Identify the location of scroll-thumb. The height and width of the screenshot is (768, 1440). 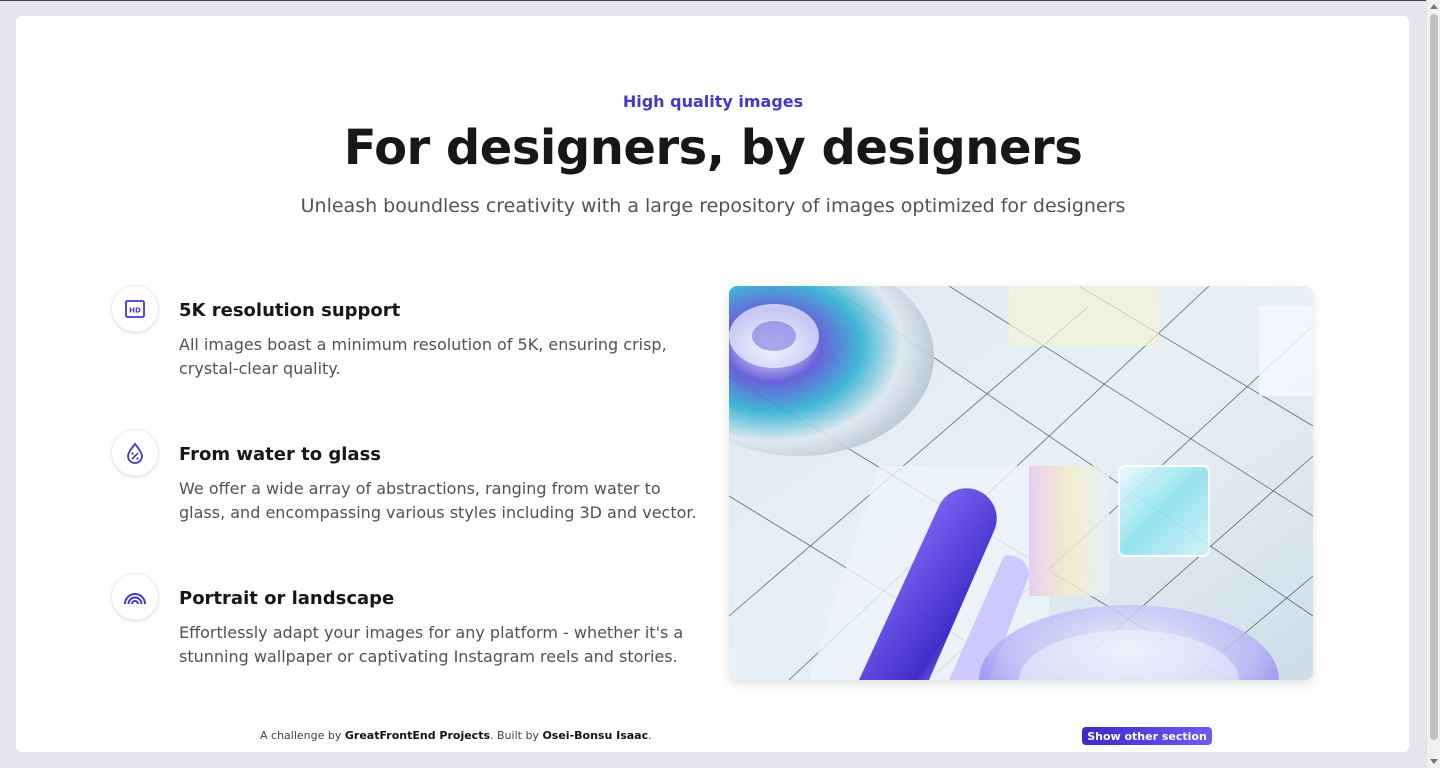
(1434, 377).